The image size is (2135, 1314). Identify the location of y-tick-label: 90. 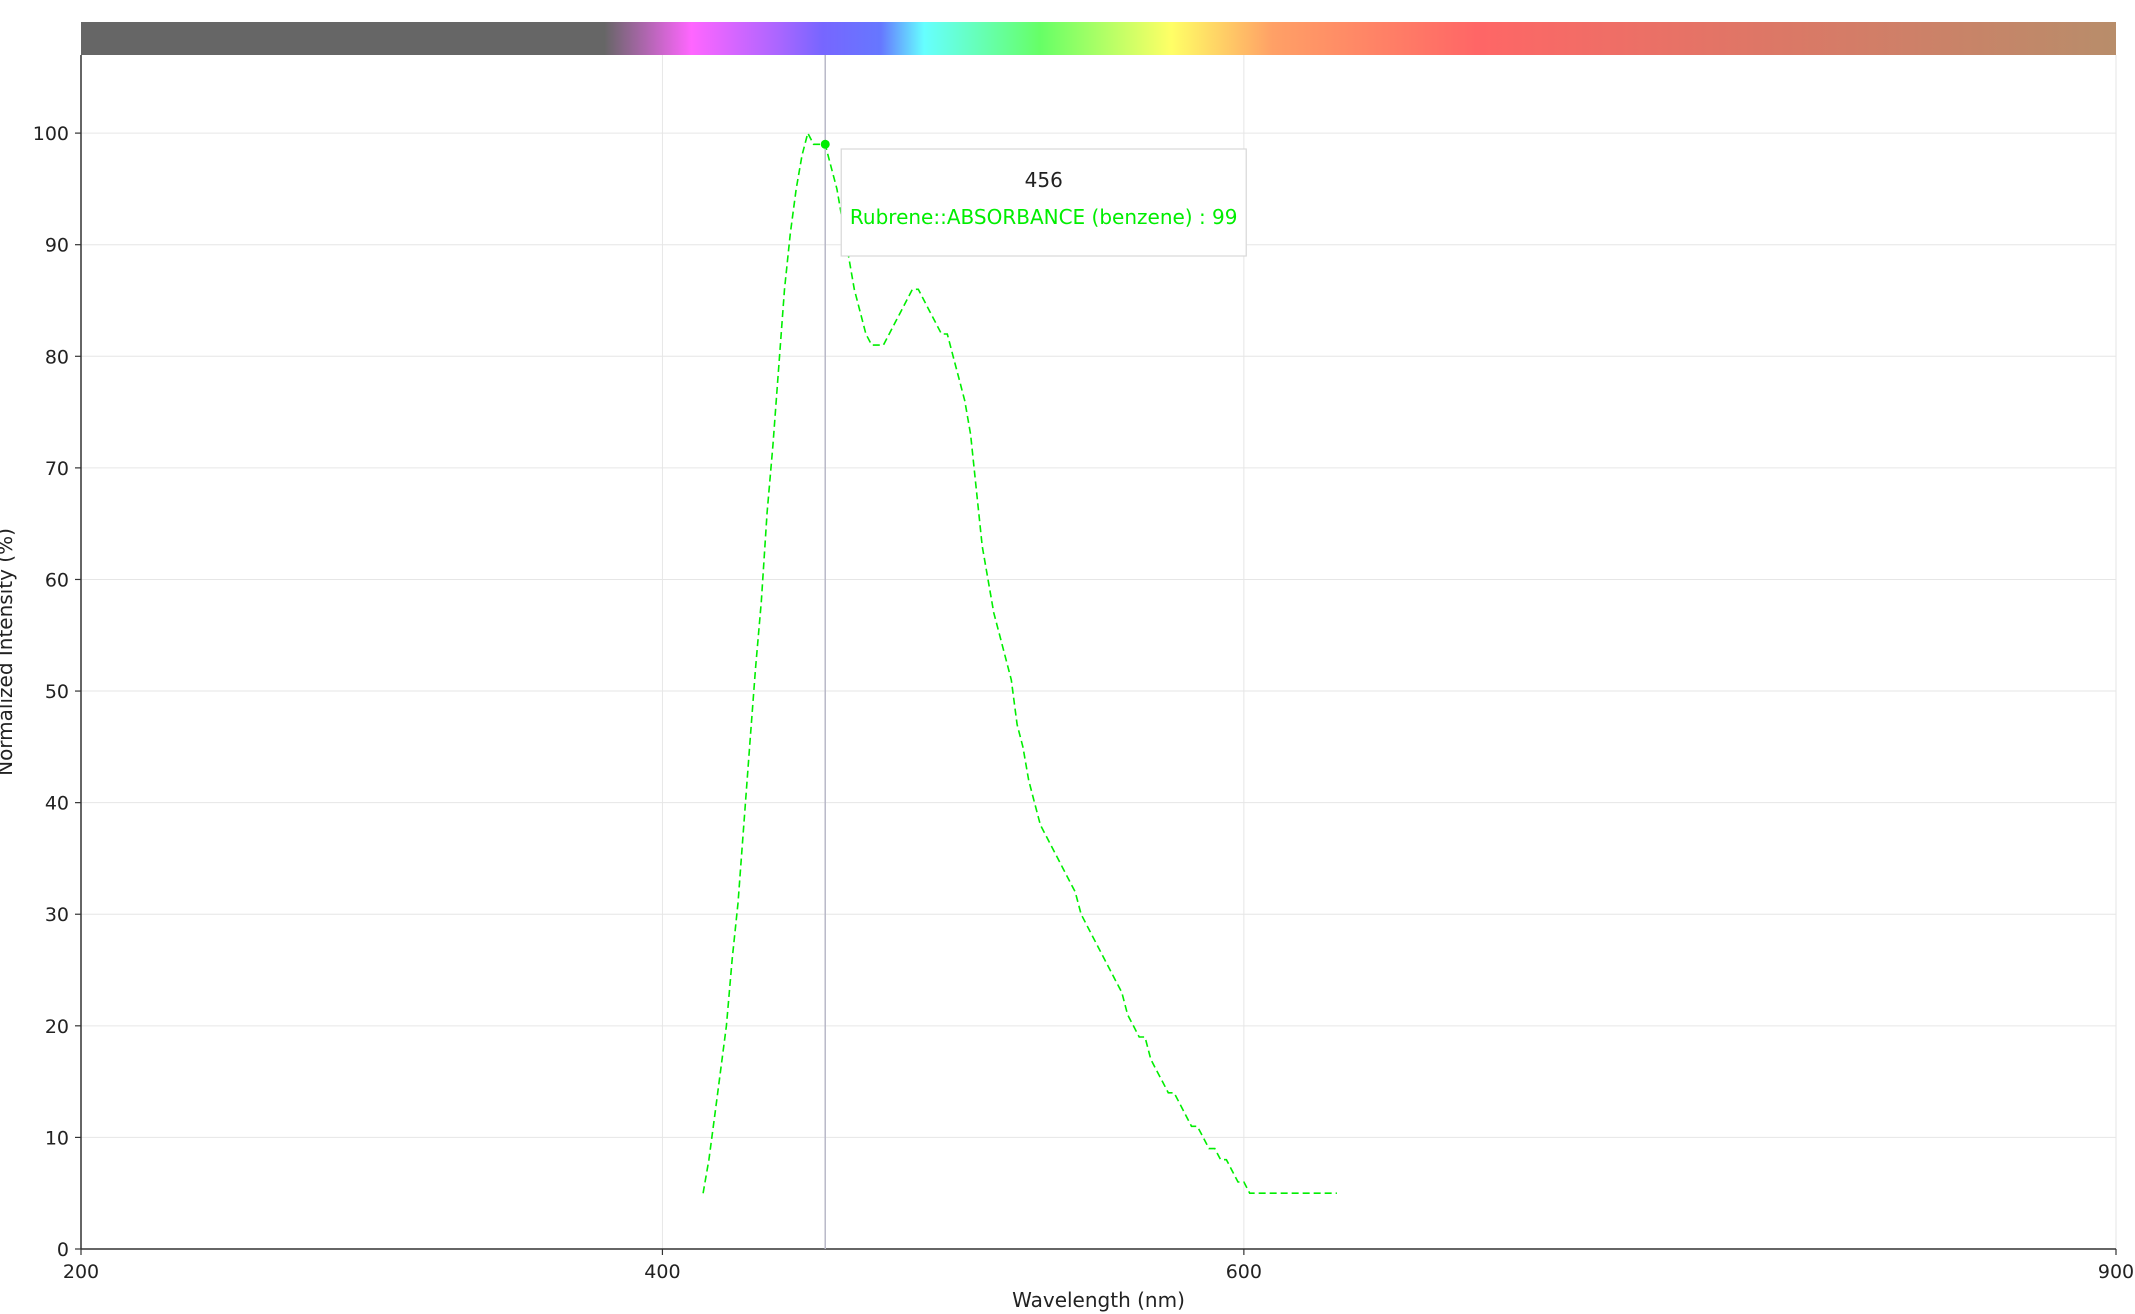
(57, 246).